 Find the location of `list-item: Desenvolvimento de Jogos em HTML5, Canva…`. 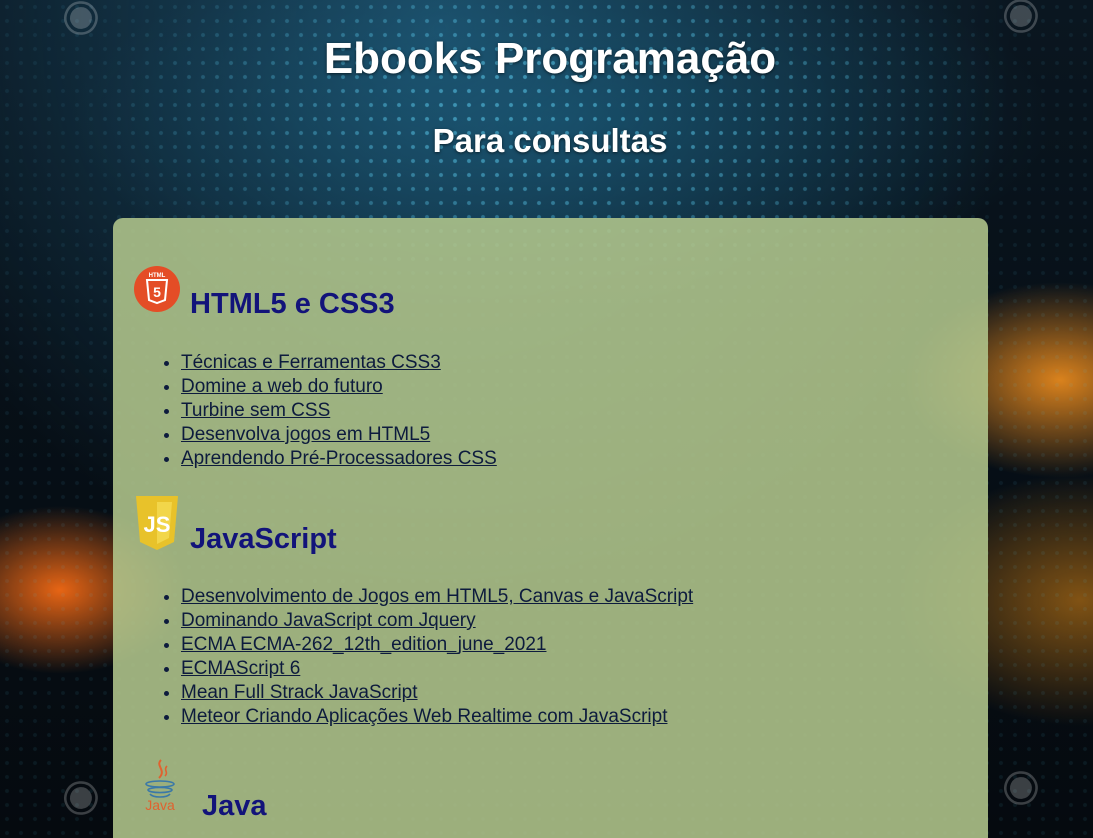

list-item: Desenvolvimento de Jogos em HTML5, Canva… is located at coordinates (437, 597).